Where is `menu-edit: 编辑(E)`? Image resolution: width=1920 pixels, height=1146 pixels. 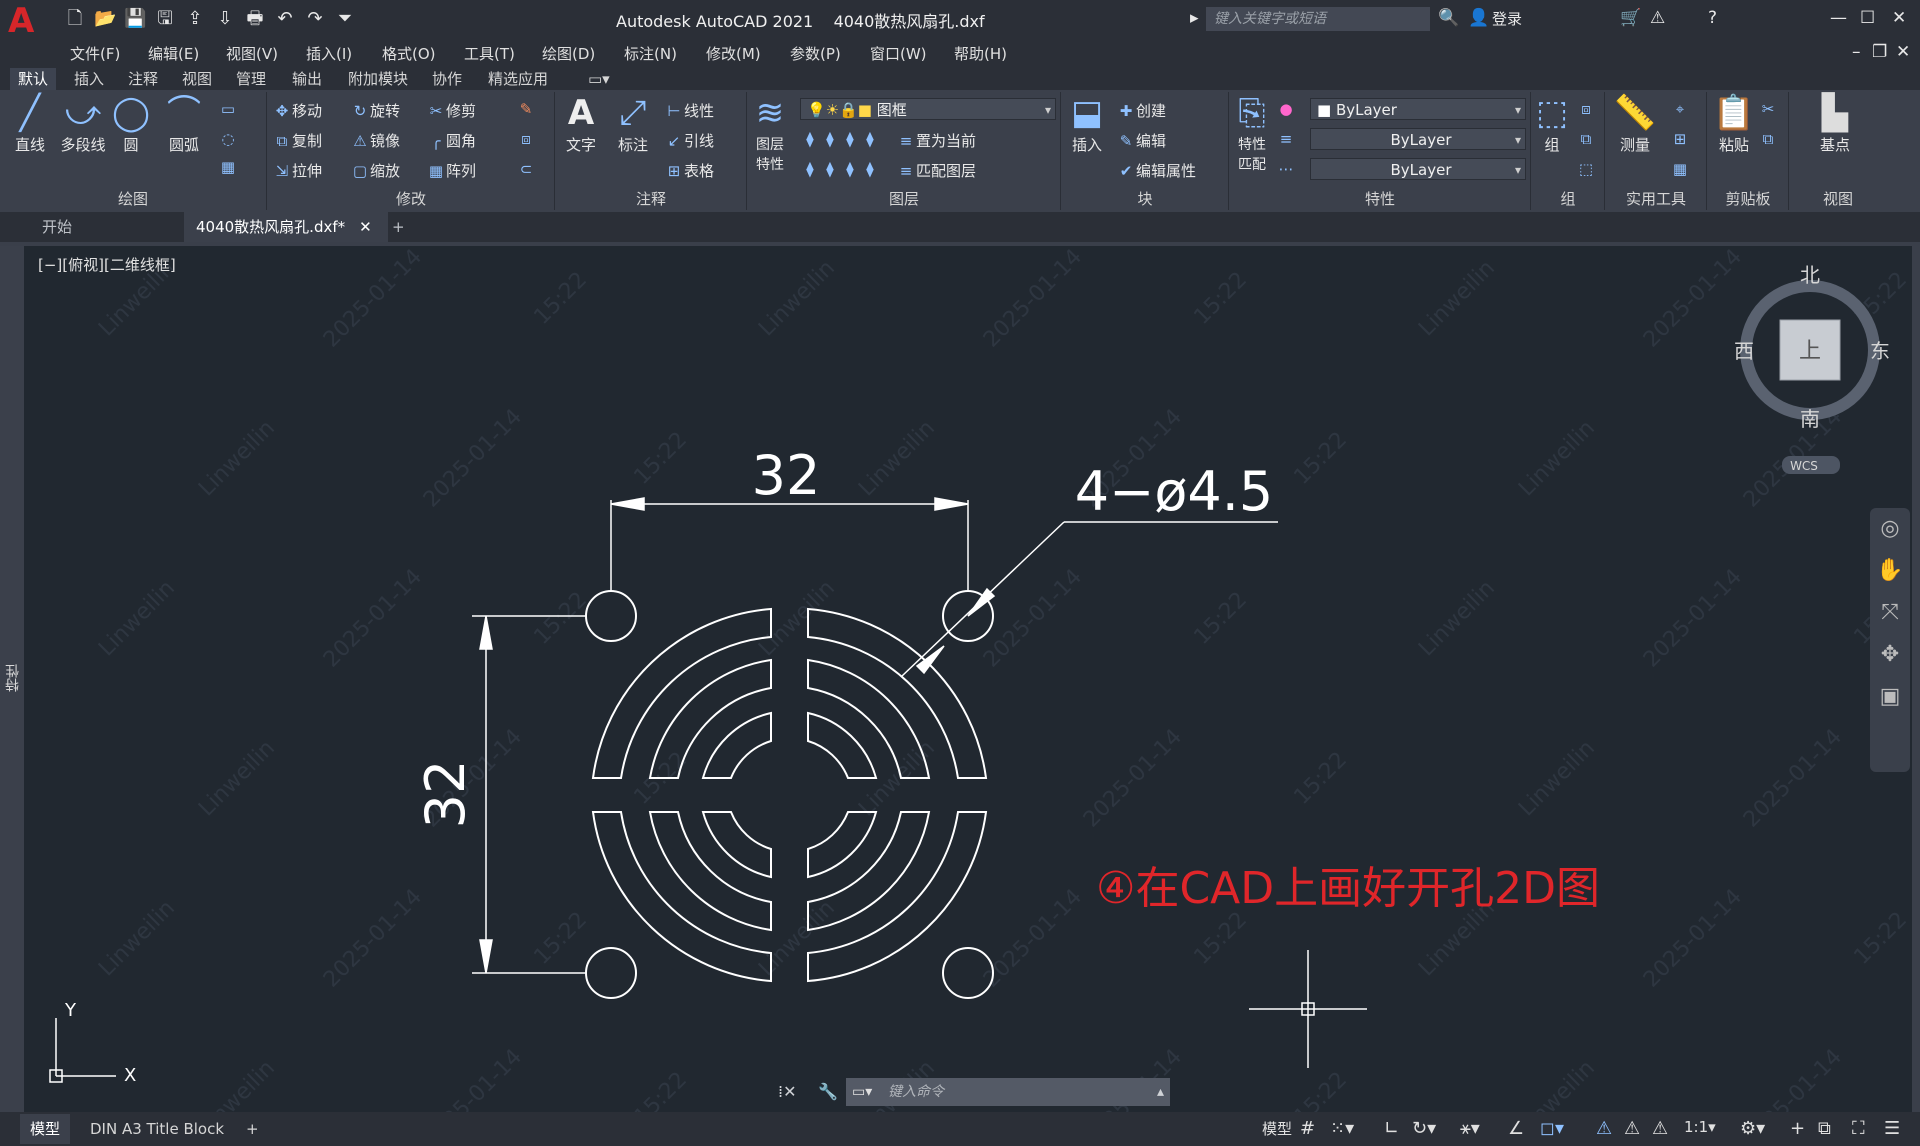 menu-edit: 编辑(E) is located at coordinates (173, 53).